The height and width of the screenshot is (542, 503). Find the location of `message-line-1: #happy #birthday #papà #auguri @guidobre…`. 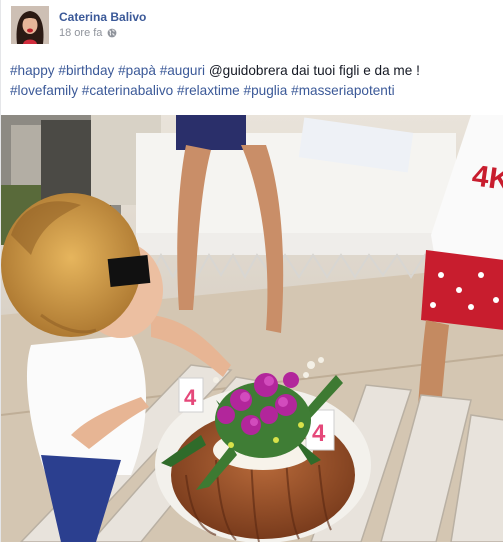

message-line-1: #happy #birthday #papà #auguri @guidobre… is located at coordinates (254, 71).